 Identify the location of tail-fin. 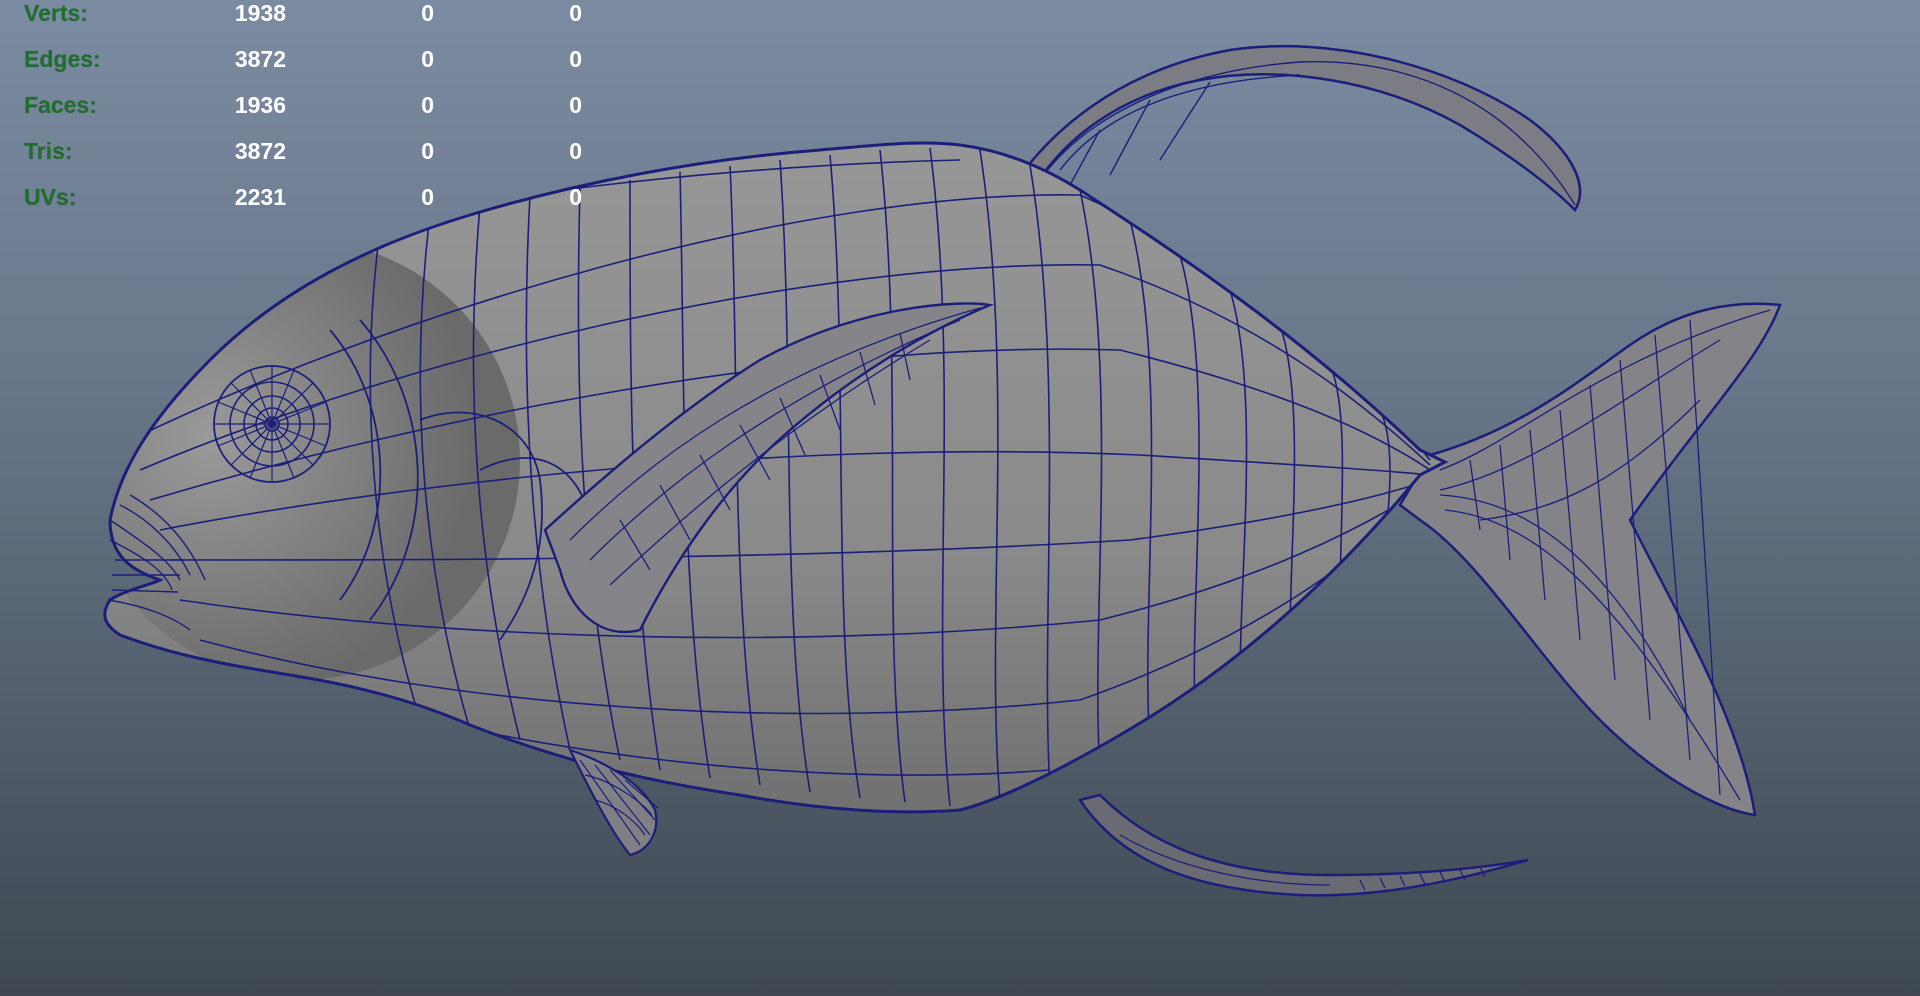
(1590, 559).